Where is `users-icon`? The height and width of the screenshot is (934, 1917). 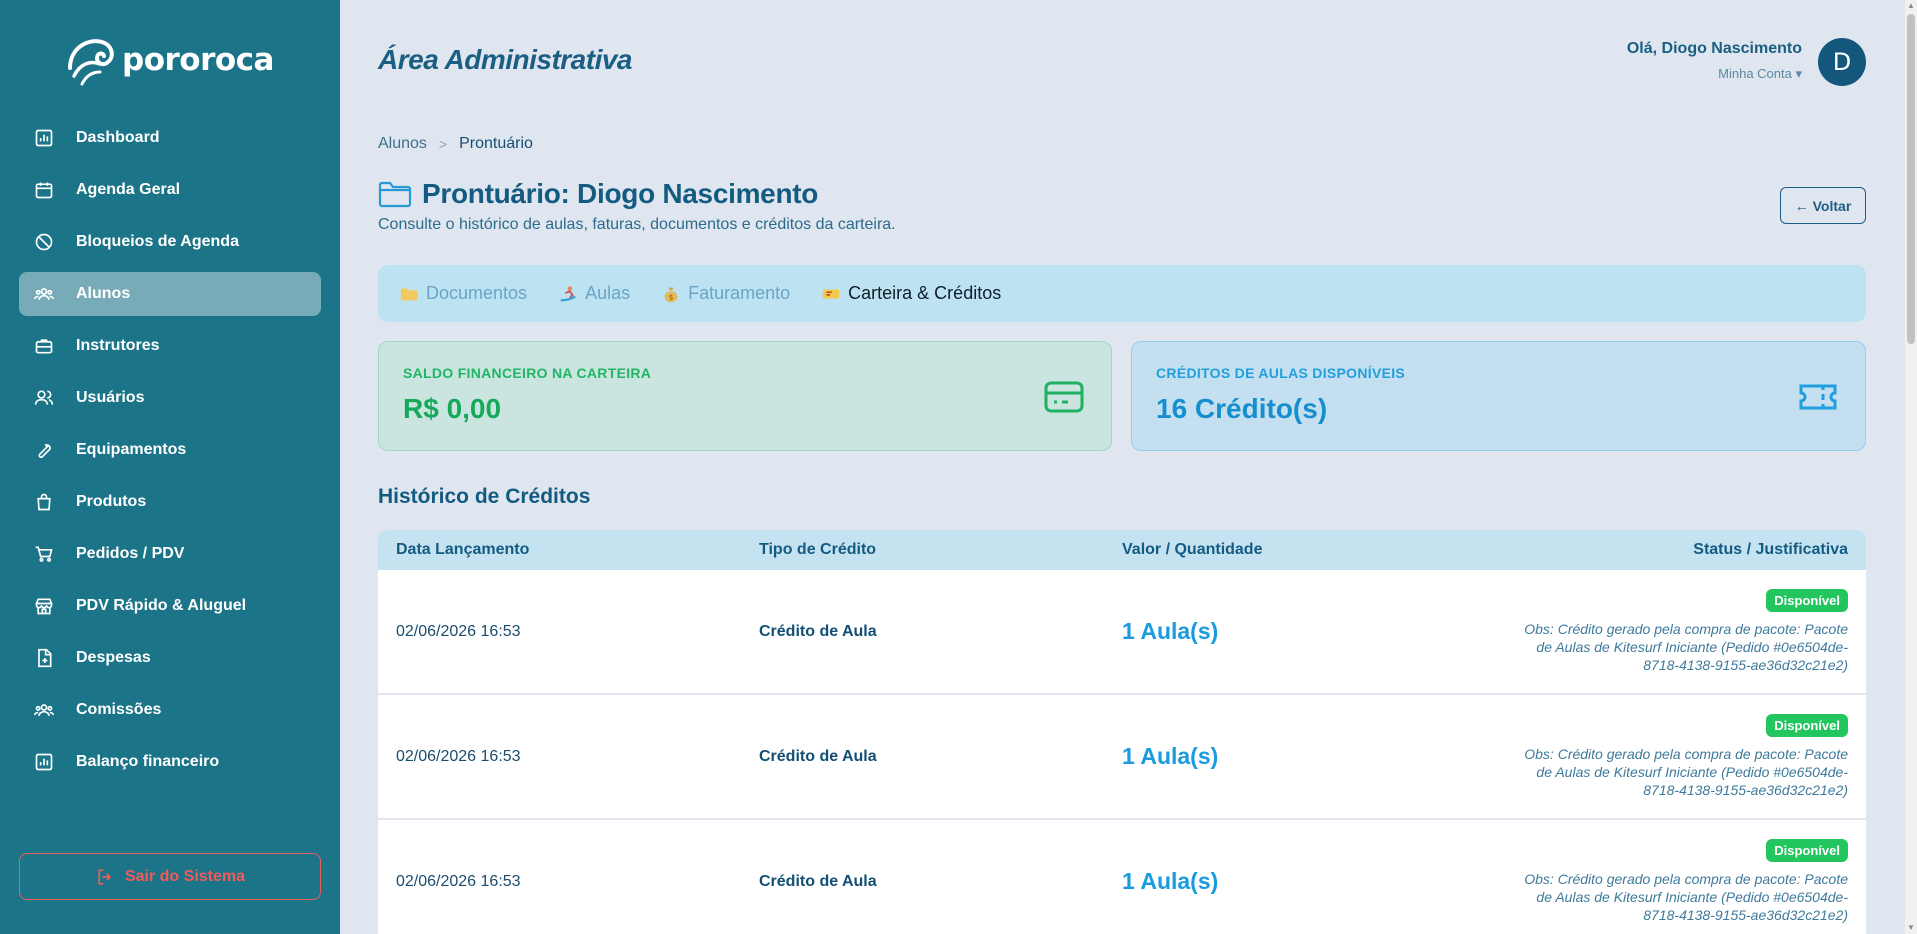
users-icon is located at coordinates (44, 398).